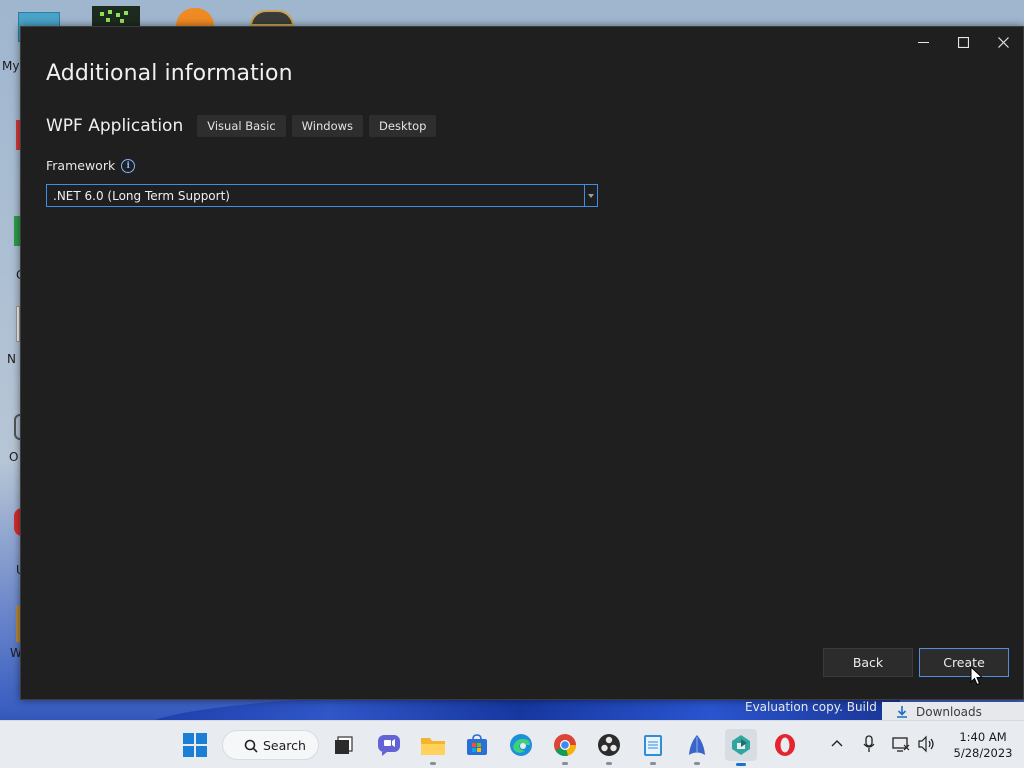  I want to click on maximize-button, so click(963, 42).